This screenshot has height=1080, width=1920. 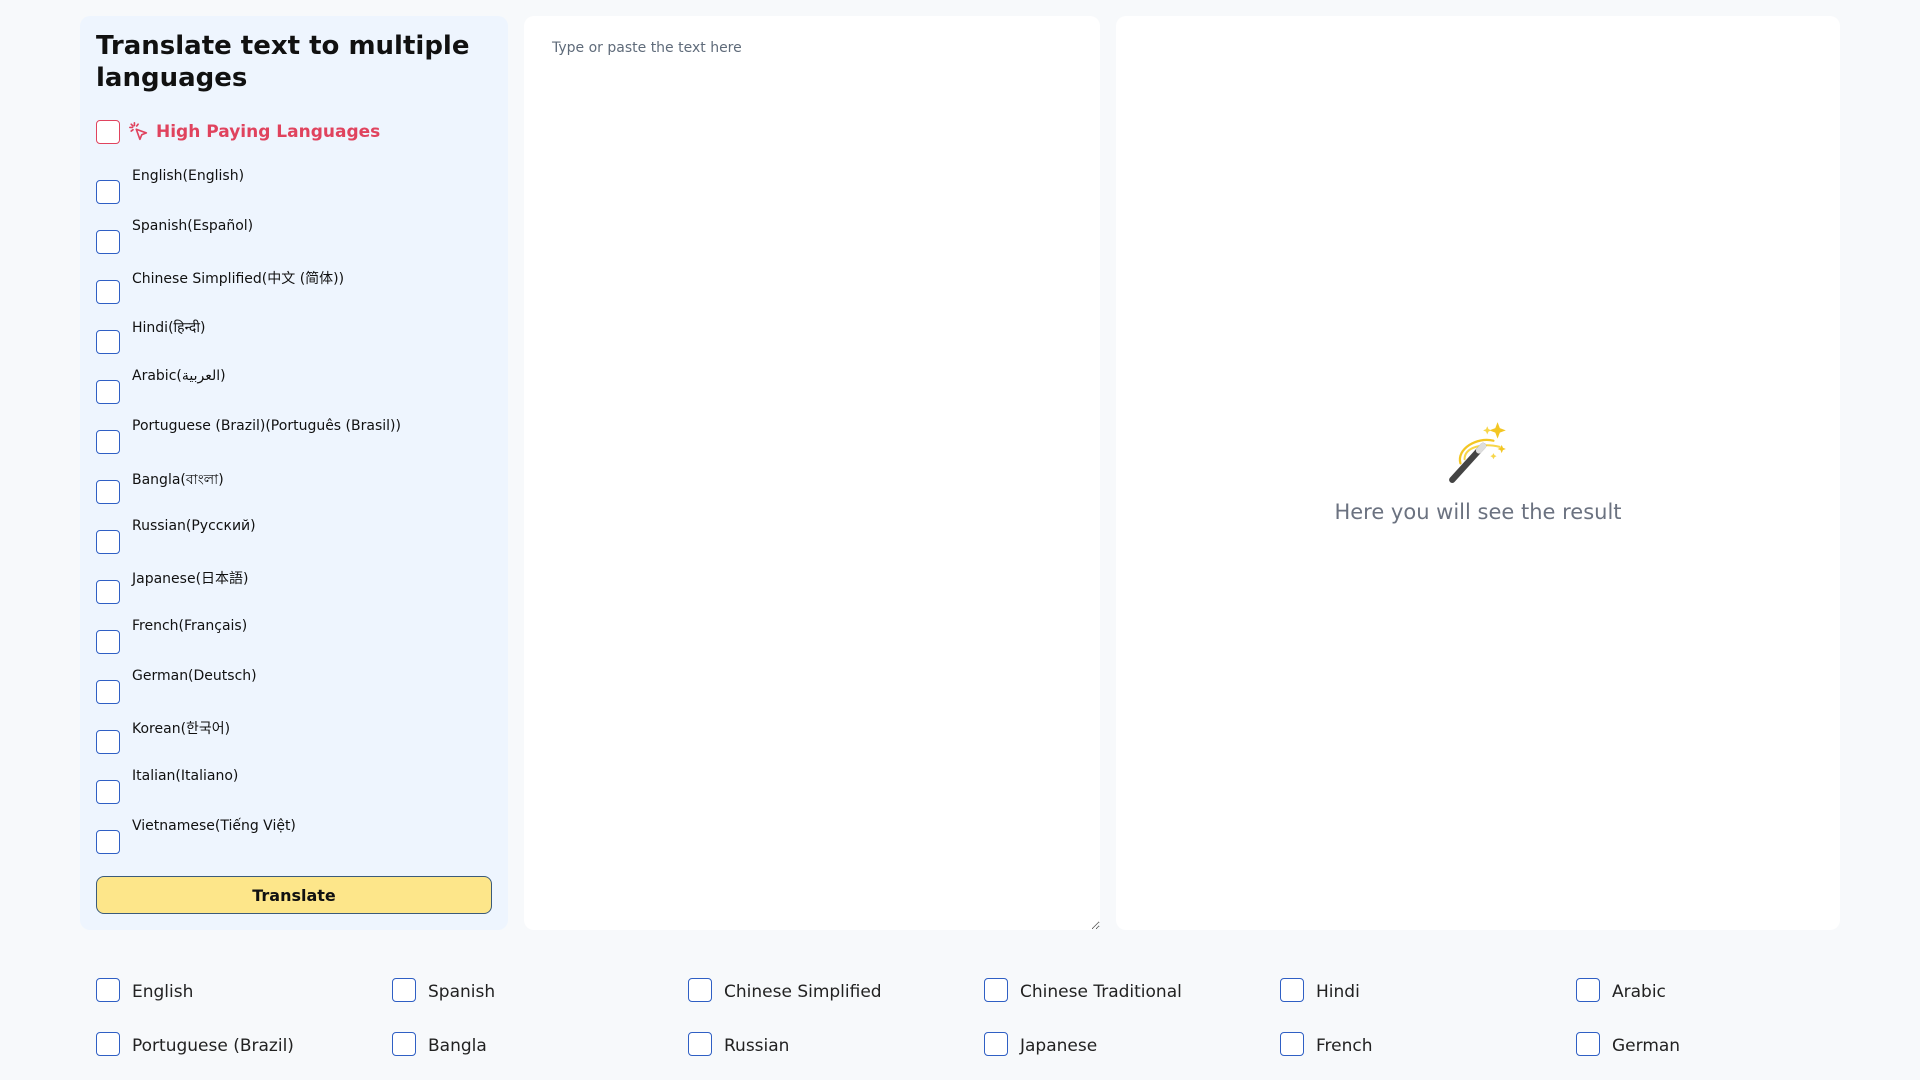 What do you see at coordinates (163, 992) in the screenshot?
I see `bottom-language-label: English` at bounding box center [163, 992].